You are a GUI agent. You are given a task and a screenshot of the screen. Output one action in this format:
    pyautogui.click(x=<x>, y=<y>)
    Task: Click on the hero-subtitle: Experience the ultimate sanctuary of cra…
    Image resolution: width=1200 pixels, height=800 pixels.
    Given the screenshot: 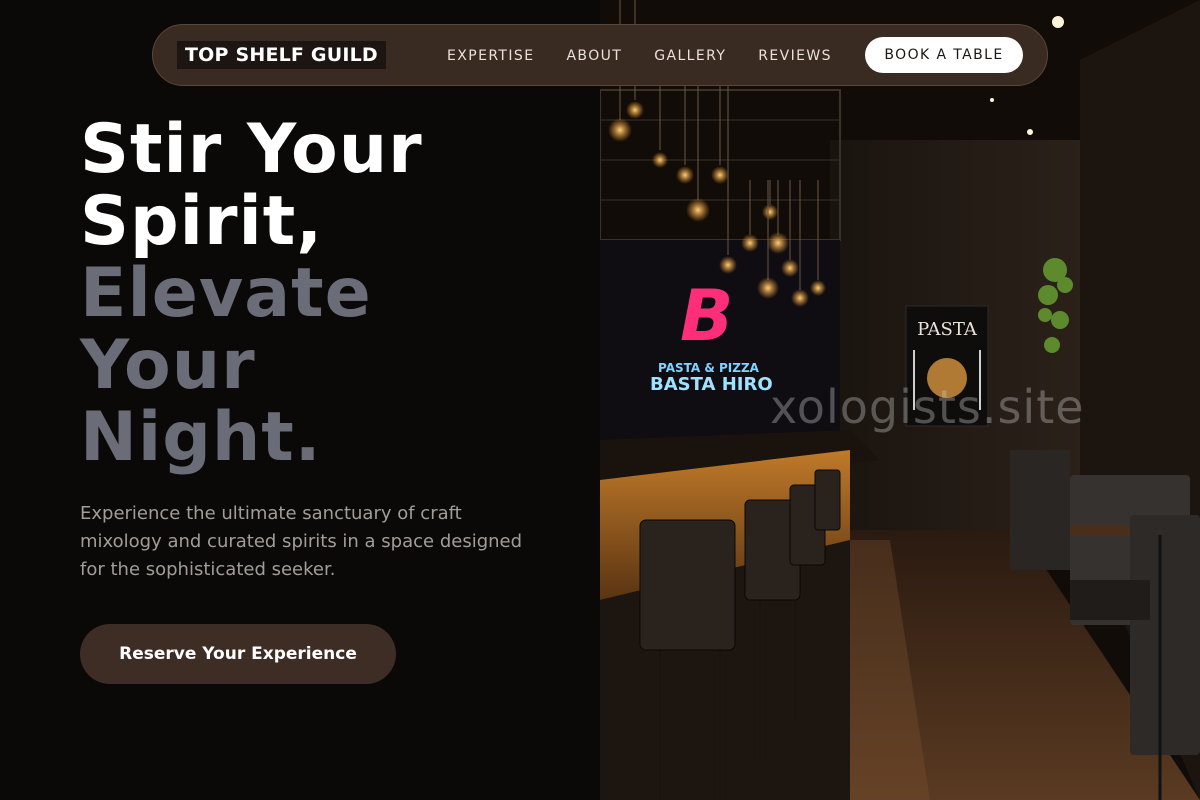 What is the action you would take?
    pyautogui.click(x=301, y=541)
    